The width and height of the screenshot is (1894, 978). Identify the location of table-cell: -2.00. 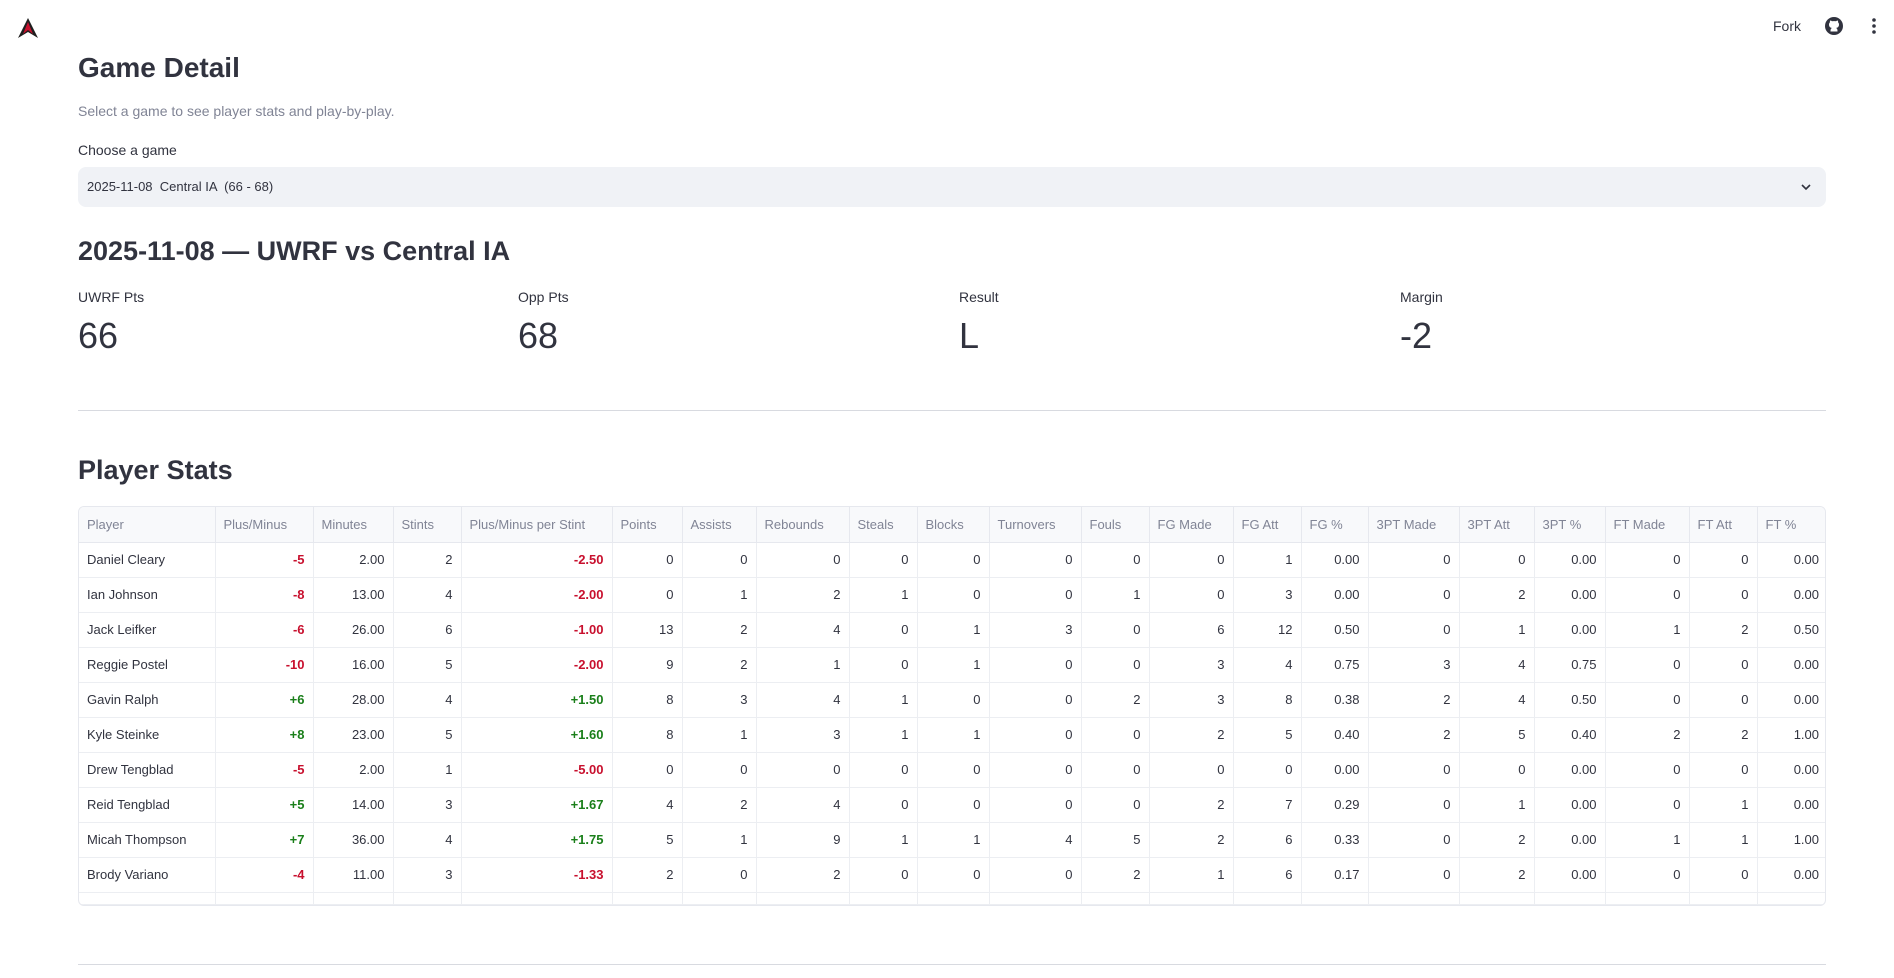
(537, 665).